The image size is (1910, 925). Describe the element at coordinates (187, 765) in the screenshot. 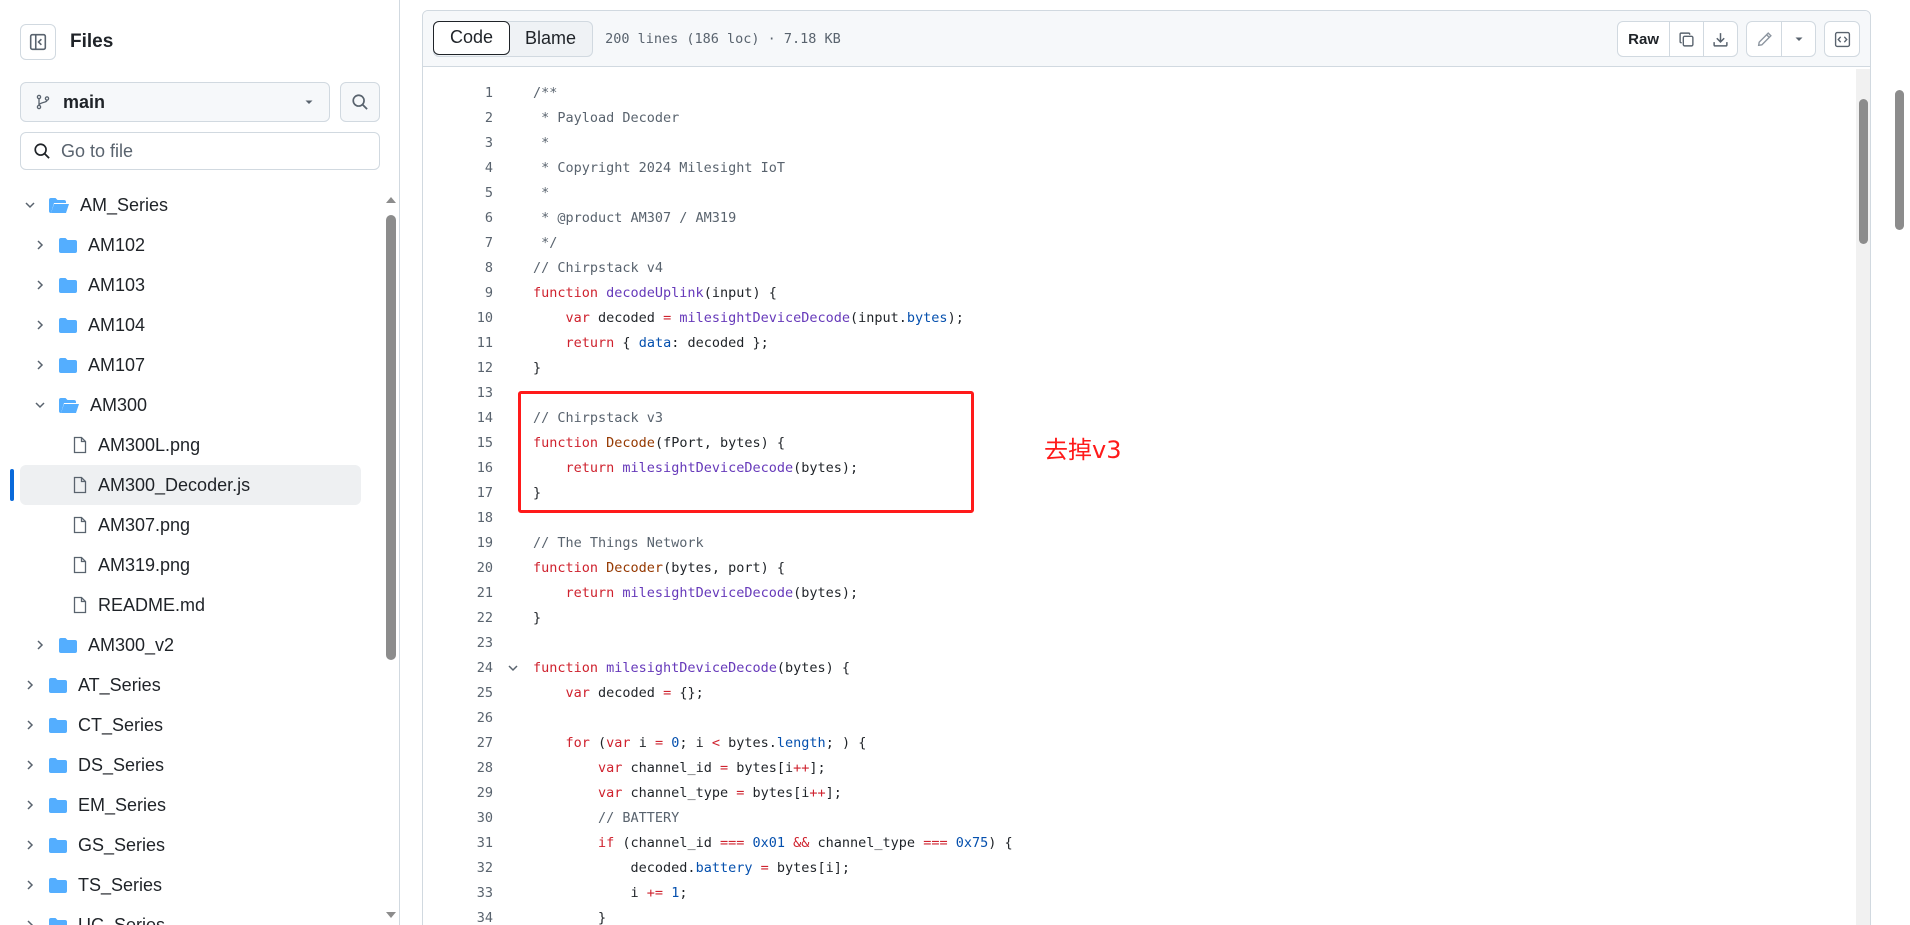

I see `tree-folder: DS_Series` at that location.